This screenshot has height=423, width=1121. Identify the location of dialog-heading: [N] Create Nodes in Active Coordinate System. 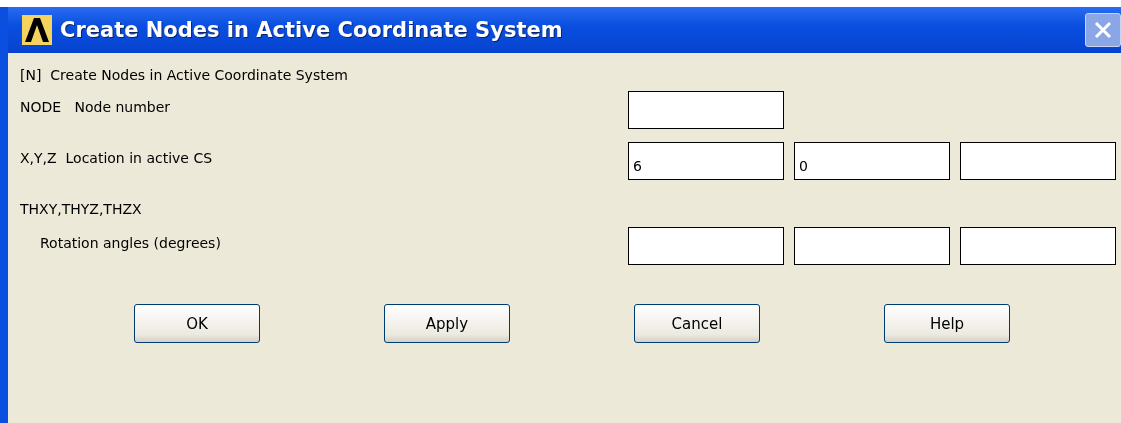
(184, 76).